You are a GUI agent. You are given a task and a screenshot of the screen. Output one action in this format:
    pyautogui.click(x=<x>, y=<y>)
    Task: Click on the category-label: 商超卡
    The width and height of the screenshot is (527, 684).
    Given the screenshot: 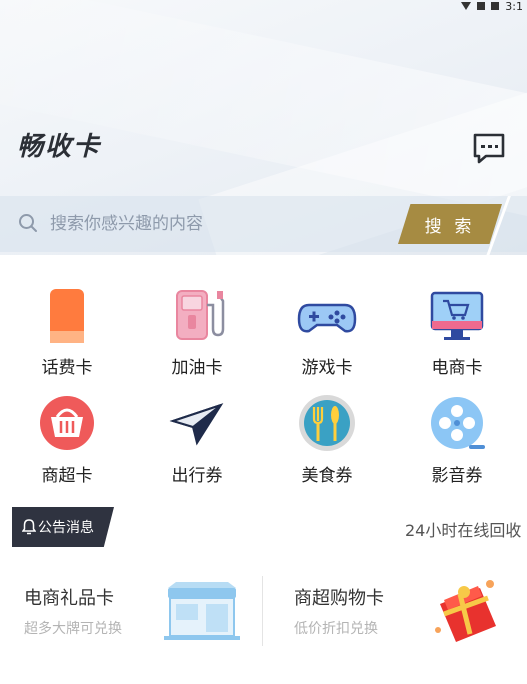 What is the action you would take?
    pyautogui.click(x=67, y=476)
    